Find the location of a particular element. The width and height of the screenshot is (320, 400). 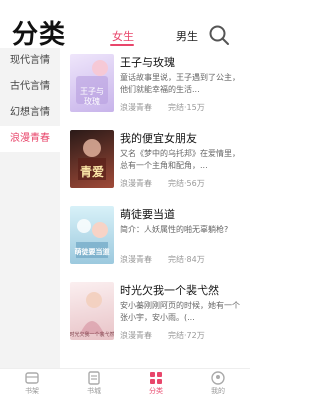

nav-profile: 我的 is located at coordinates (218, 383).